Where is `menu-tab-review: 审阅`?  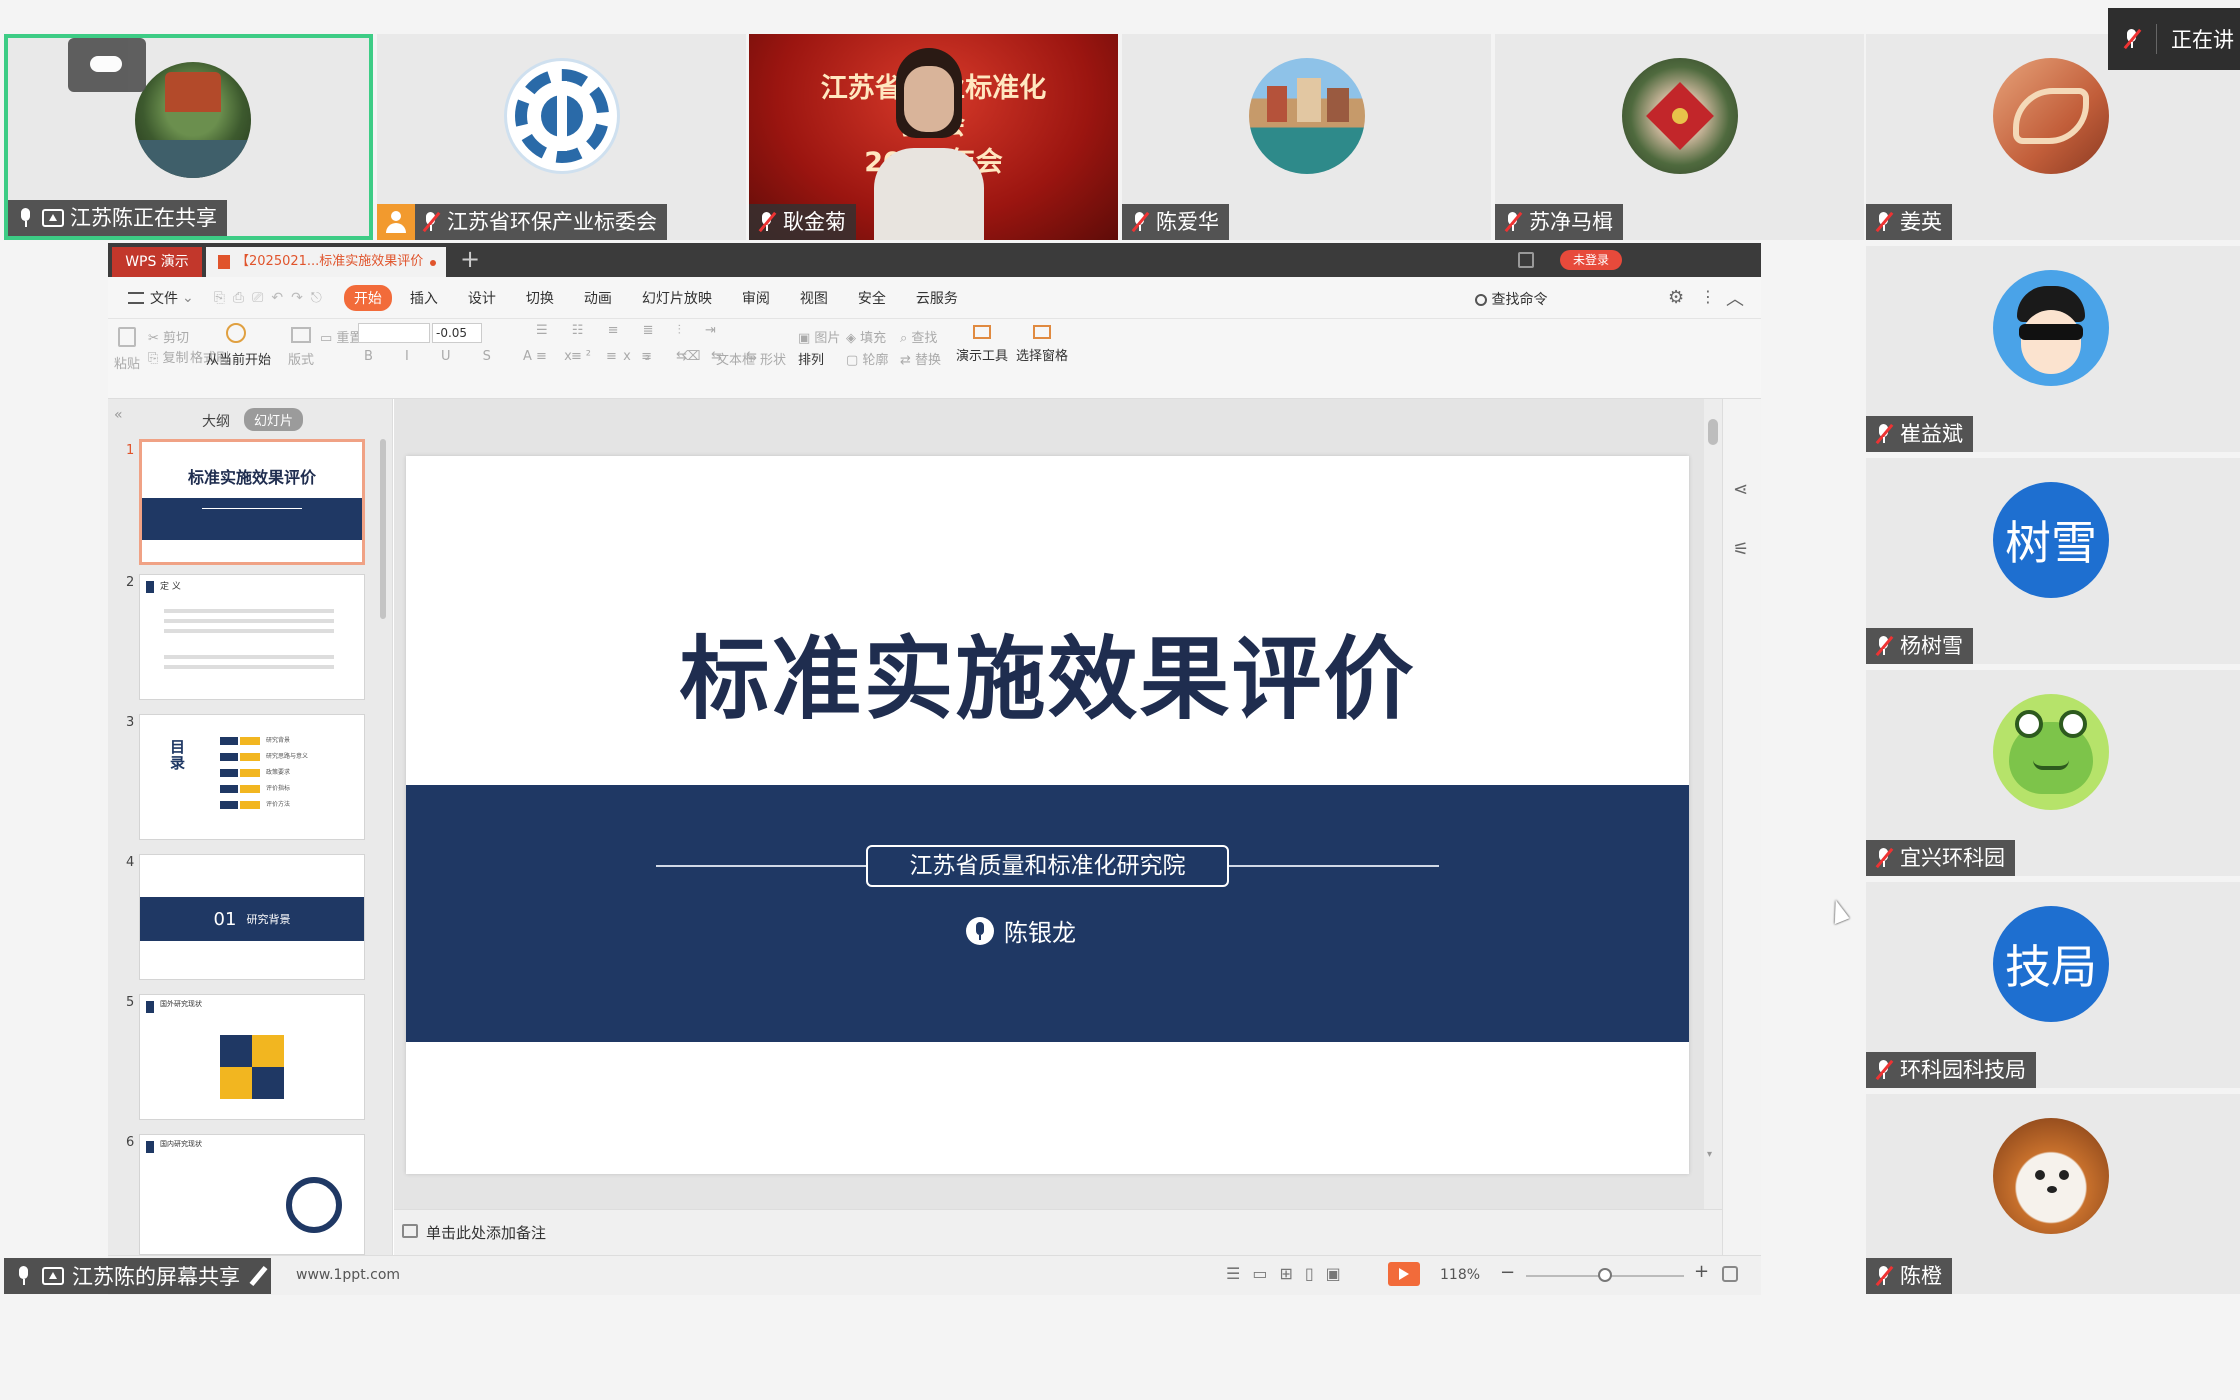 menu-tab-review: 审阅 is located at coordinates (756, 298).